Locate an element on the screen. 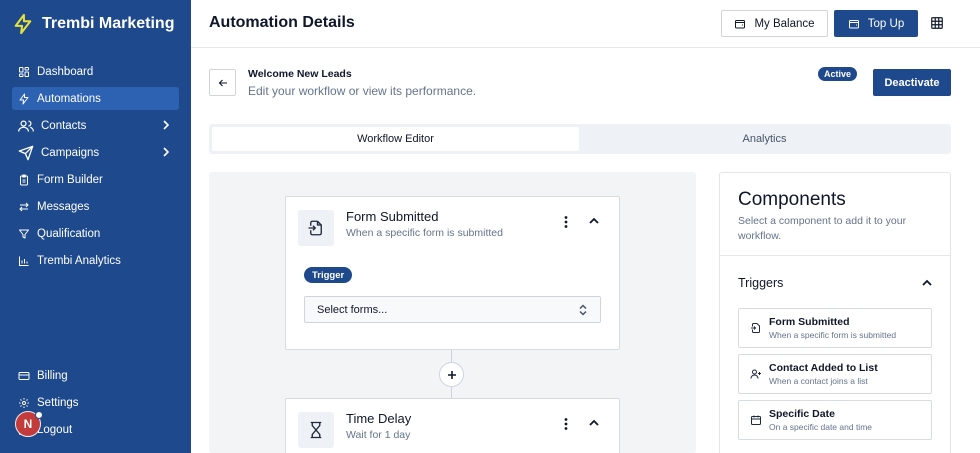 Image resolution: width=980 pixels, height=453 pixels. add-step-button is located at coordinates (451, 374).